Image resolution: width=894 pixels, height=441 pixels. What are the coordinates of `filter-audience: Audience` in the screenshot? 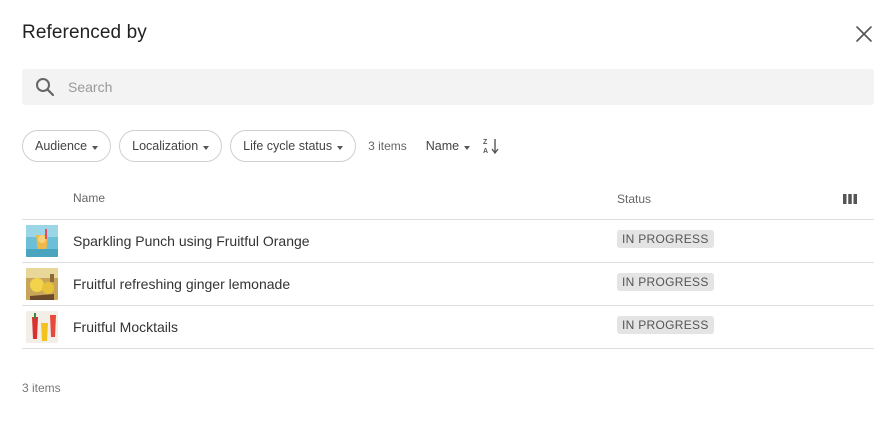 It's located at (67, 146).